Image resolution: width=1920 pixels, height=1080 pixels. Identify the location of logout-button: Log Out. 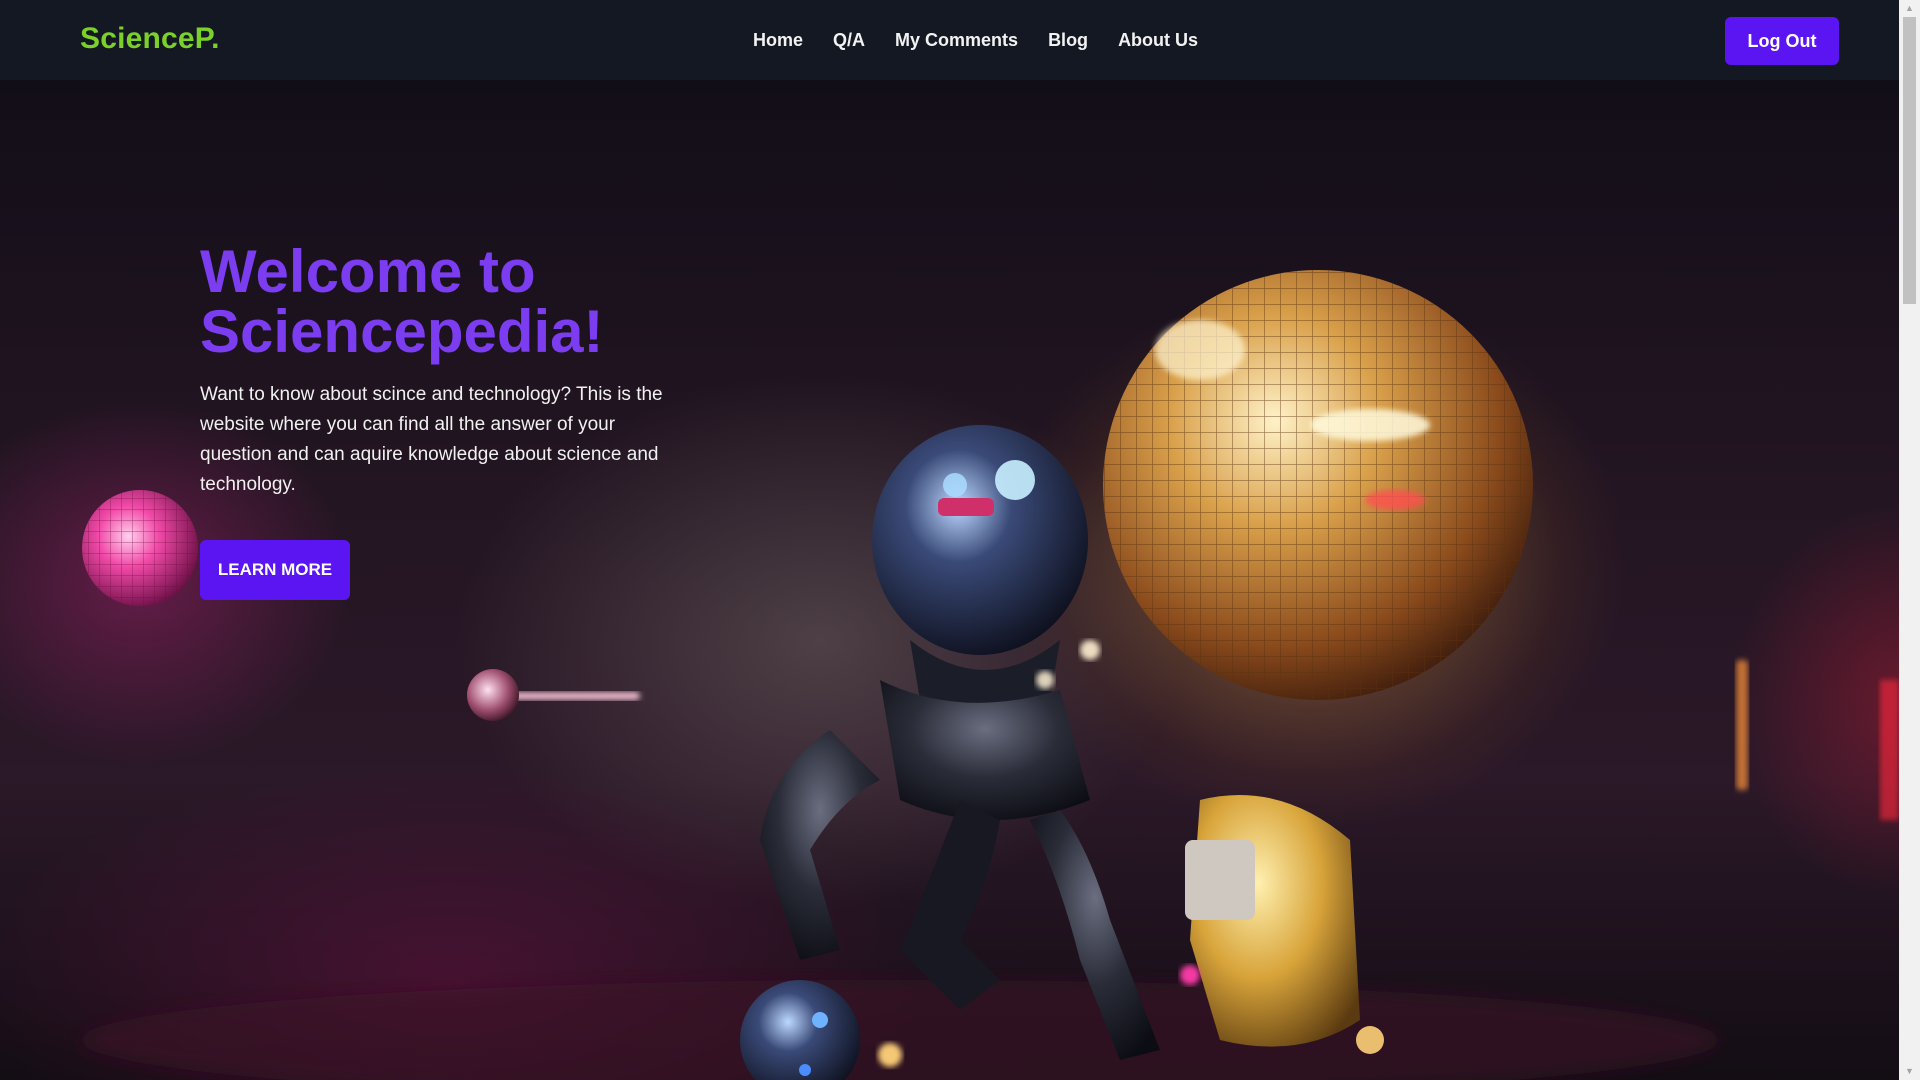
(1782, 41).